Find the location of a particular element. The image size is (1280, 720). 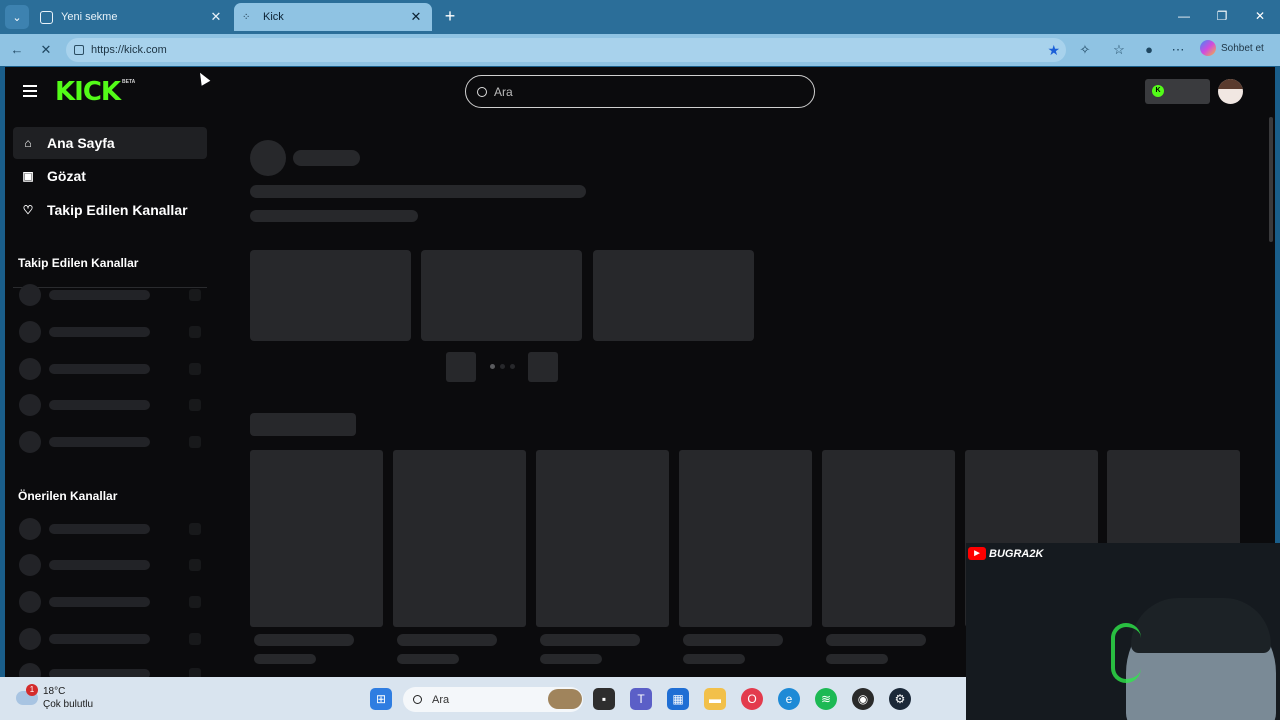

browser-toolbar: ← ✕ https://kick.com ★ ✧ ☆ ● ⋯ Sohbet et is located at coordinates (640, 50).